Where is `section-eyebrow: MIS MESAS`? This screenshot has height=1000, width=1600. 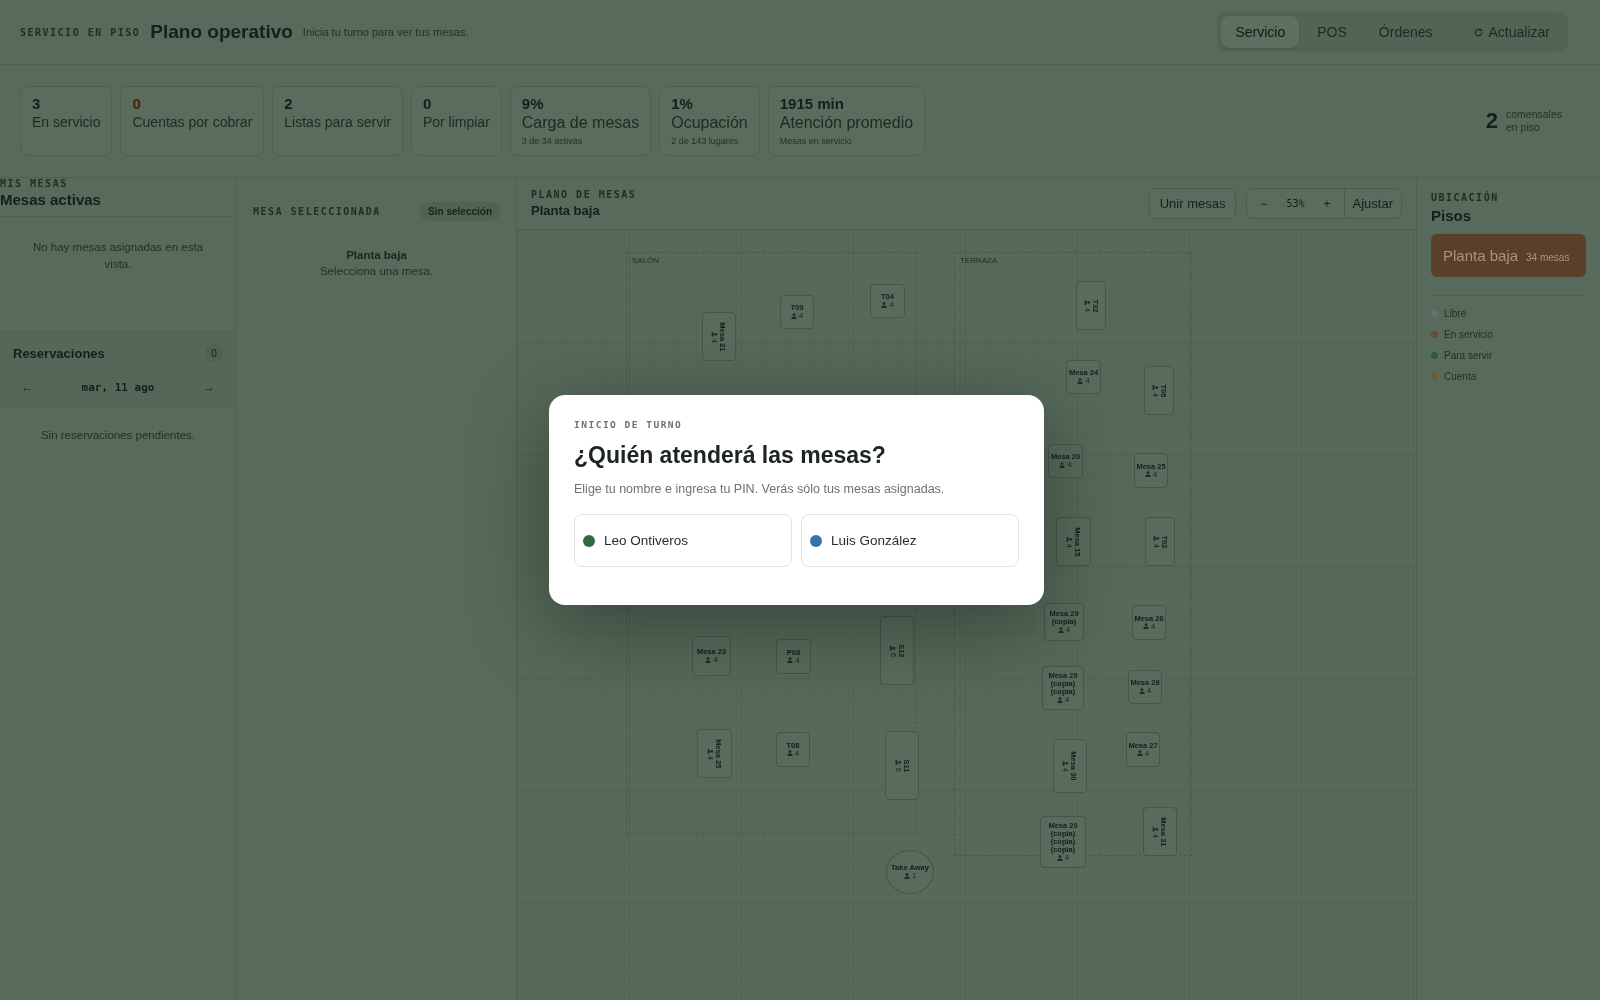
section-eyebrow: MIS MESAS is located at coordinates (34, 183).